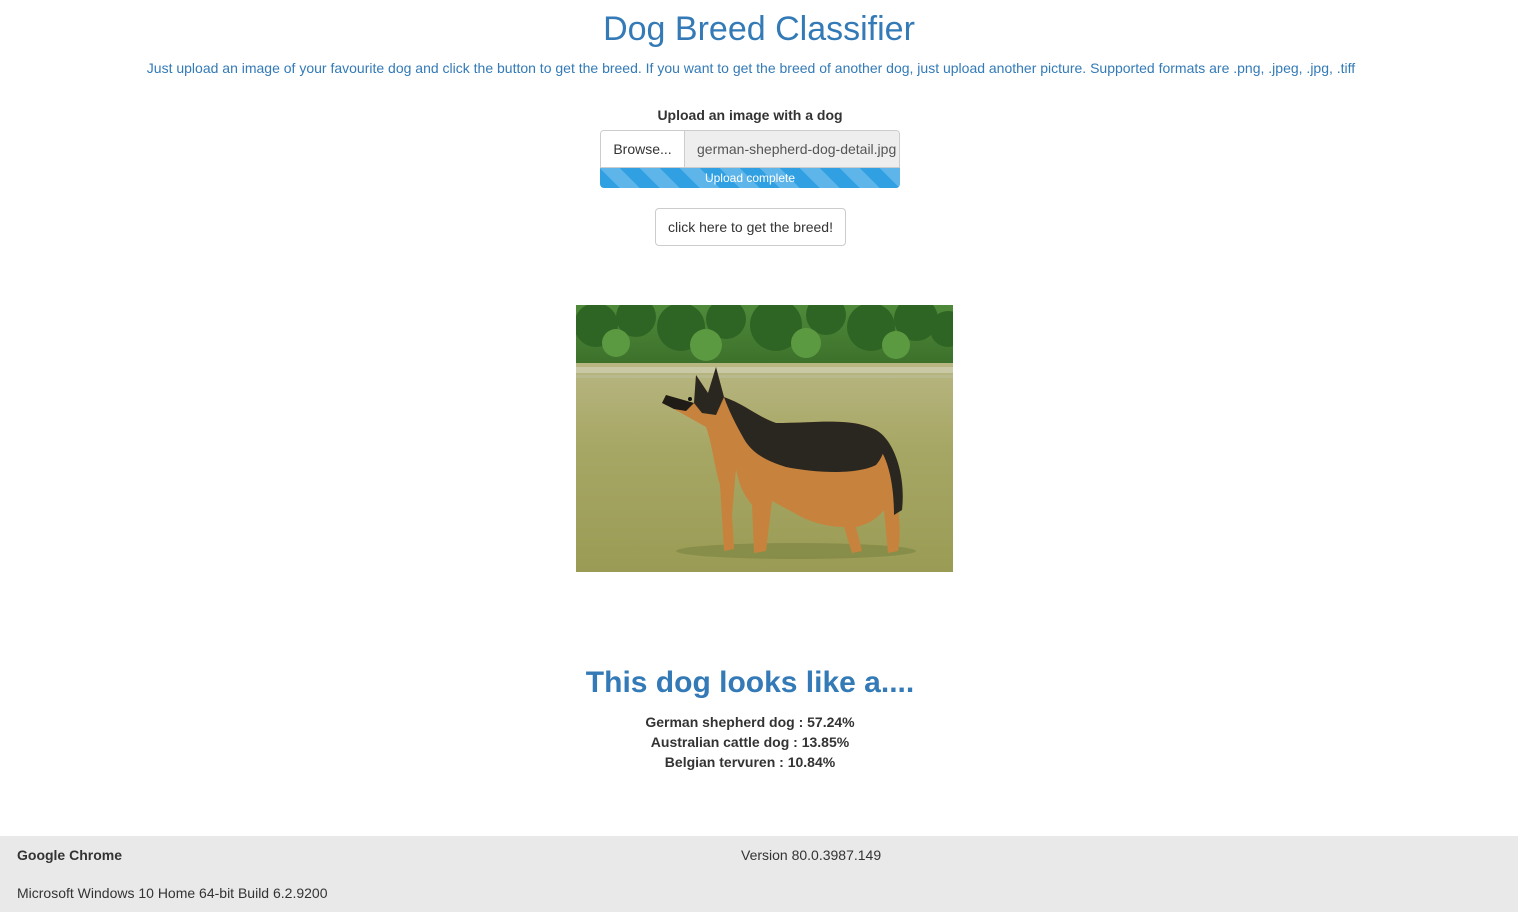 The height and width of the screenshot is (912, 1518). I want to click on dog-photo, so click(764, 438).